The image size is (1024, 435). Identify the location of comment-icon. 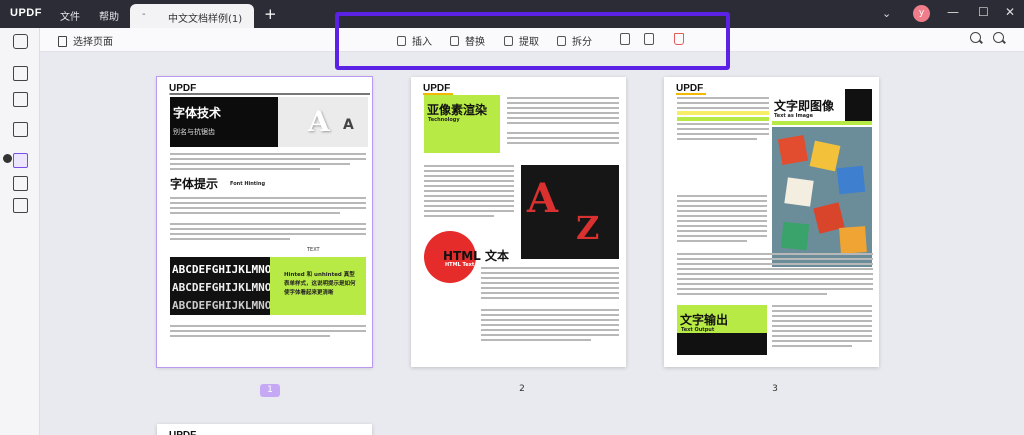
(20, 99).